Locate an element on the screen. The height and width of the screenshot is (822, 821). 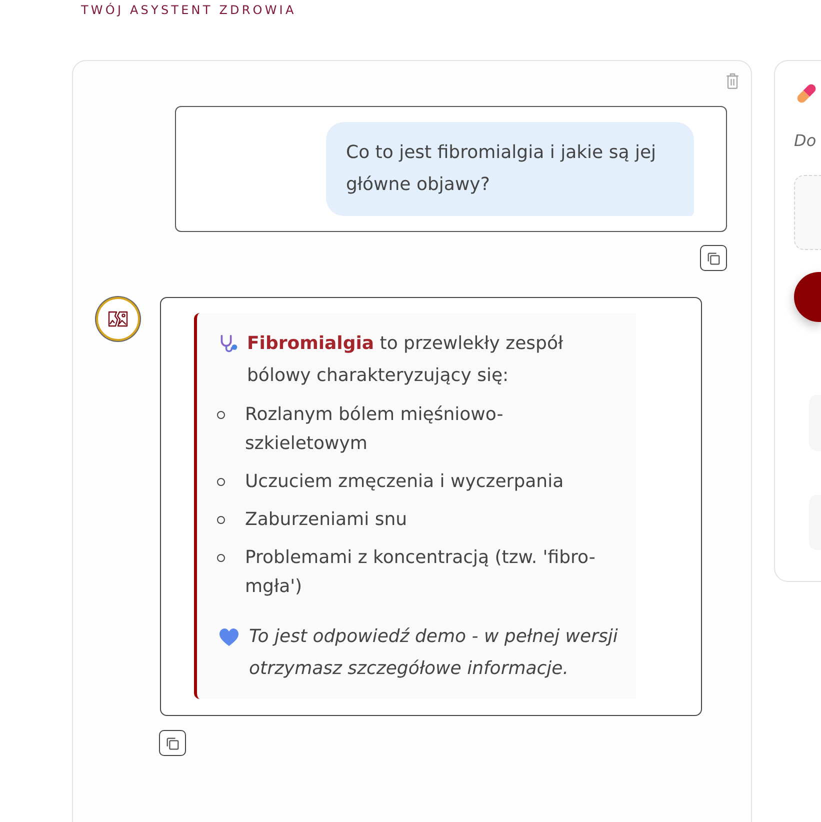
panel-caption: Do is located at coordinates (805, 141).